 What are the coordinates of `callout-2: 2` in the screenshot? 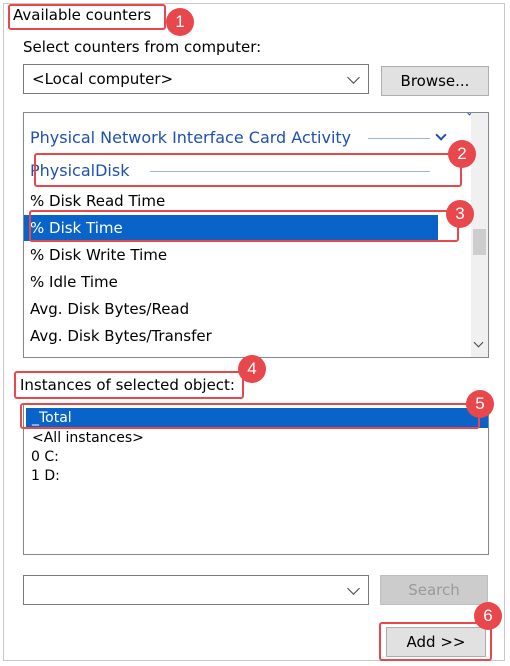 It's located at (462, 154).